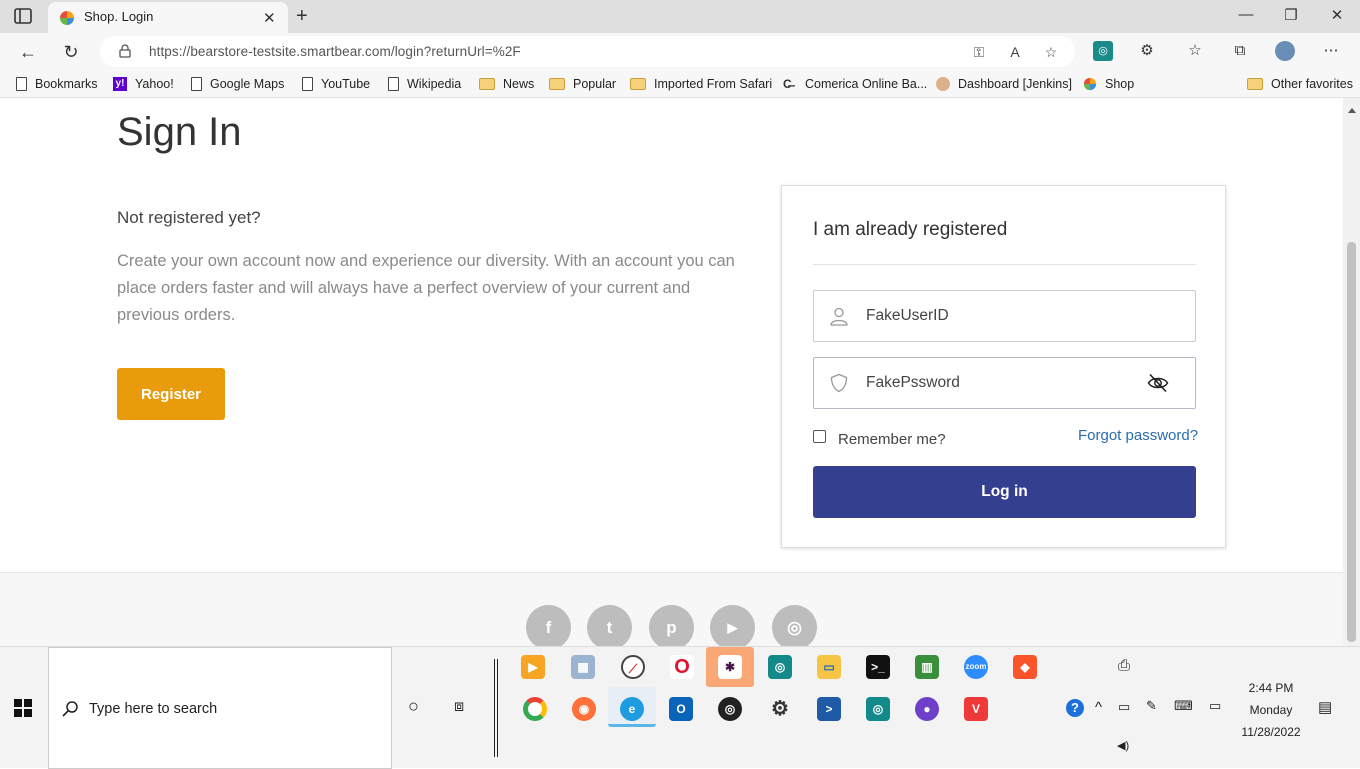 Image resolution: width=1360 pixels, height=769 pixels. I want to click on powershell-icon: >, so click(829, 709).